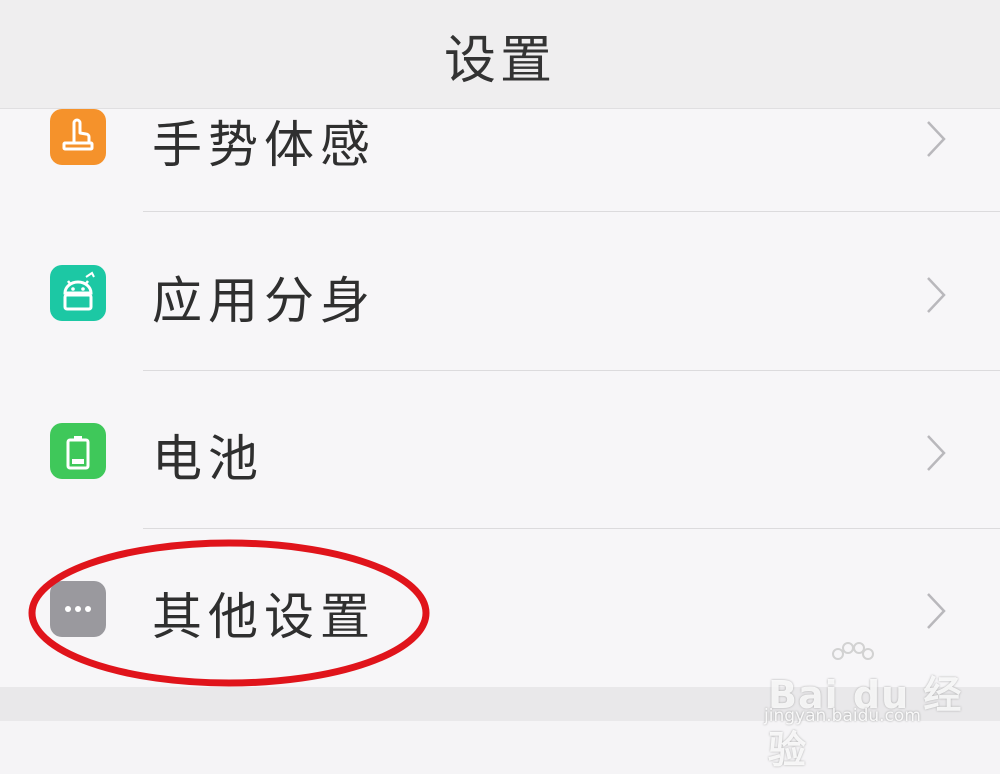  I want to click on settings-item-label: 其他设置, so click(264, 617).